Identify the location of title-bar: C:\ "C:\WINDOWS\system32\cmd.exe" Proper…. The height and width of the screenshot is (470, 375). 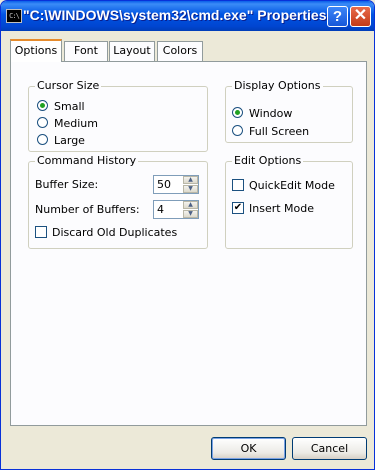
(187, 16).